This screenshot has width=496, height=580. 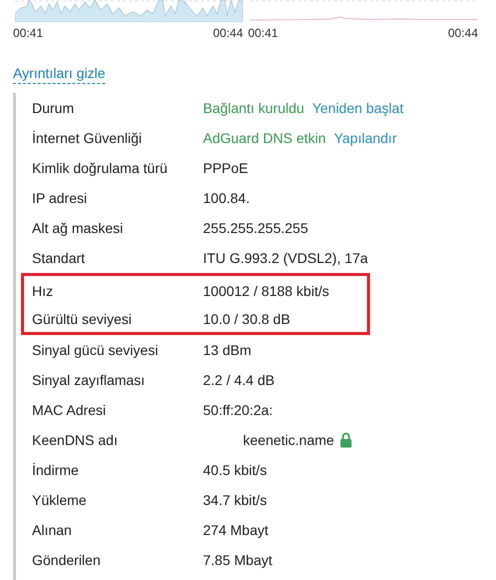 What do you see at coordinates (235, 500) in the screenshot?
I see `field-value: 34.7 kbit/s` at bounding box center [235, 500].